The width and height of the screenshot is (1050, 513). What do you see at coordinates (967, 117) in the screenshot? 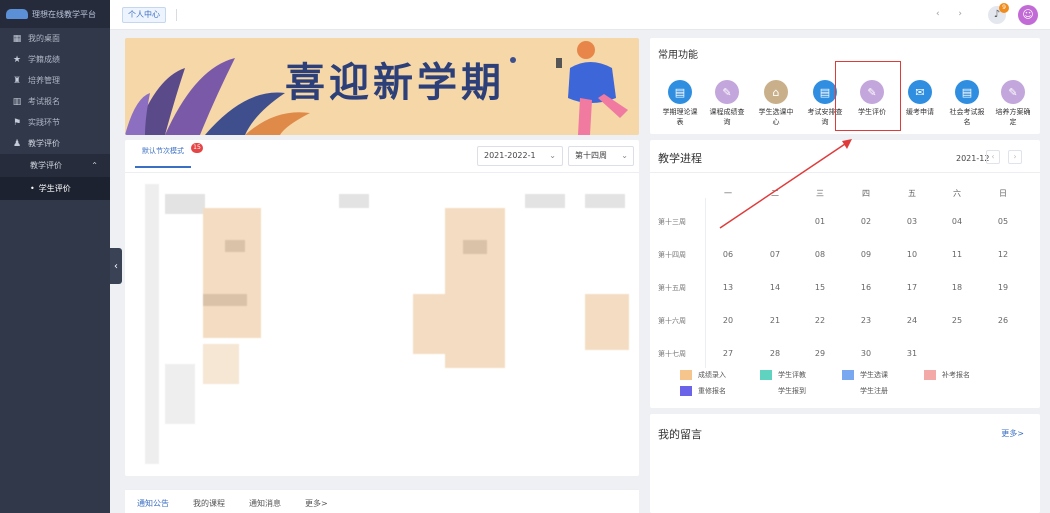
I see `function-label: 社会考试报名` at bounding box center [967, 117].